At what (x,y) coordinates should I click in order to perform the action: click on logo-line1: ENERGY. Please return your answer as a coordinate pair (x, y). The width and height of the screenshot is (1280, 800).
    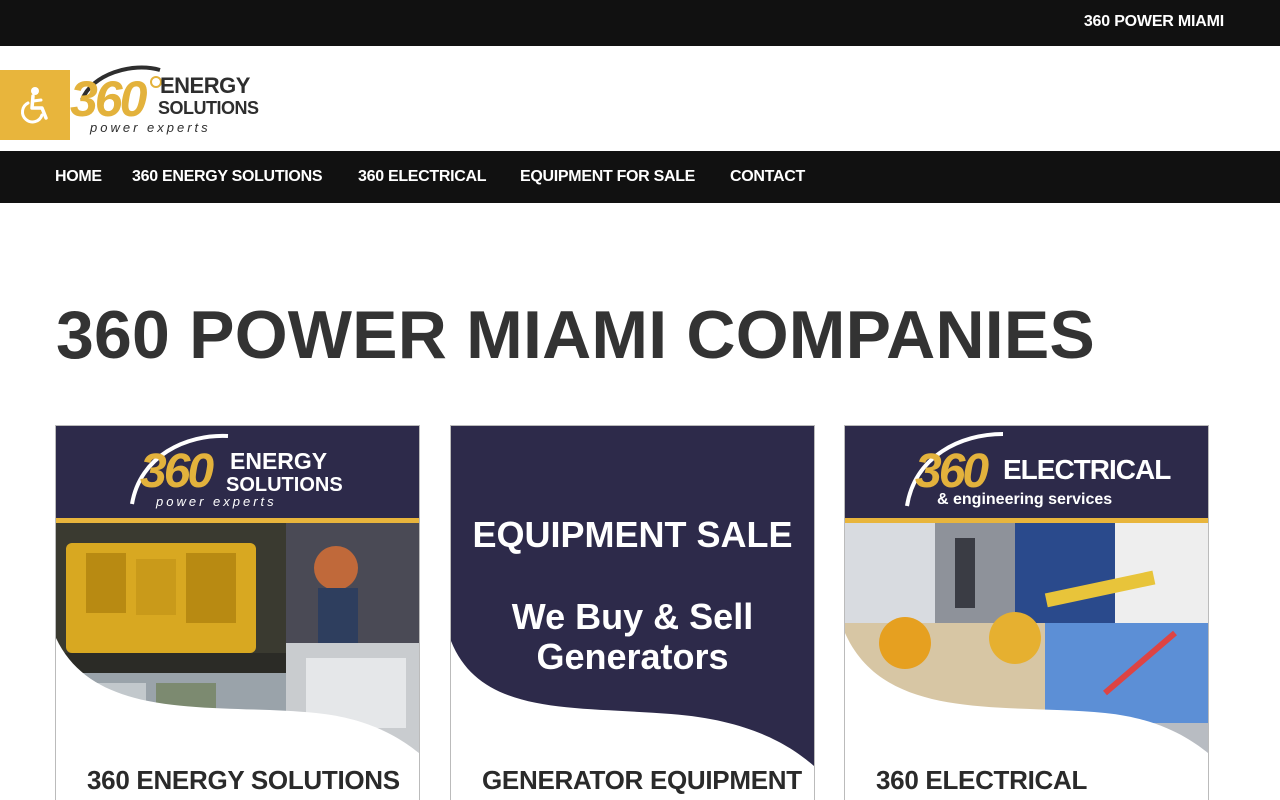
    Looking at the image, I should click on (205, 85).